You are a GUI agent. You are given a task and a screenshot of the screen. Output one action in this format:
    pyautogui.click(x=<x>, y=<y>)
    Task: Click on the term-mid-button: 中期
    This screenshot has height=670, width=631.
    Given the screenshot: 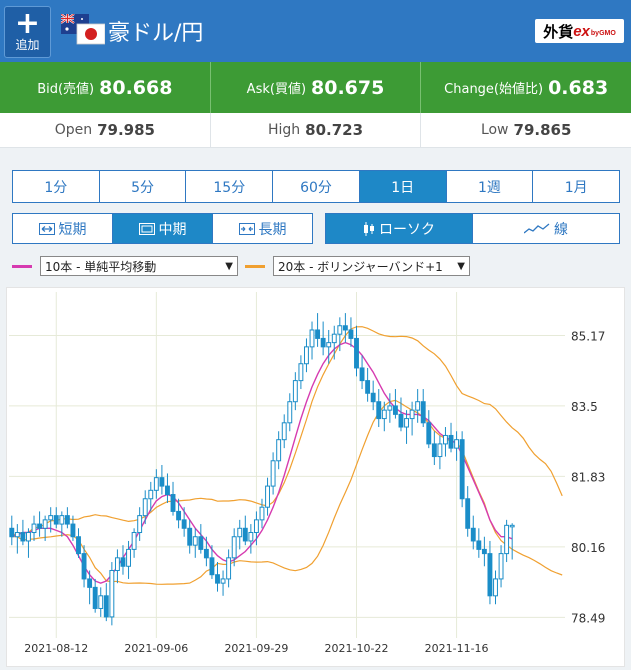 What is the action you would take?
    pyautogui.click(x=163, y=228)
    